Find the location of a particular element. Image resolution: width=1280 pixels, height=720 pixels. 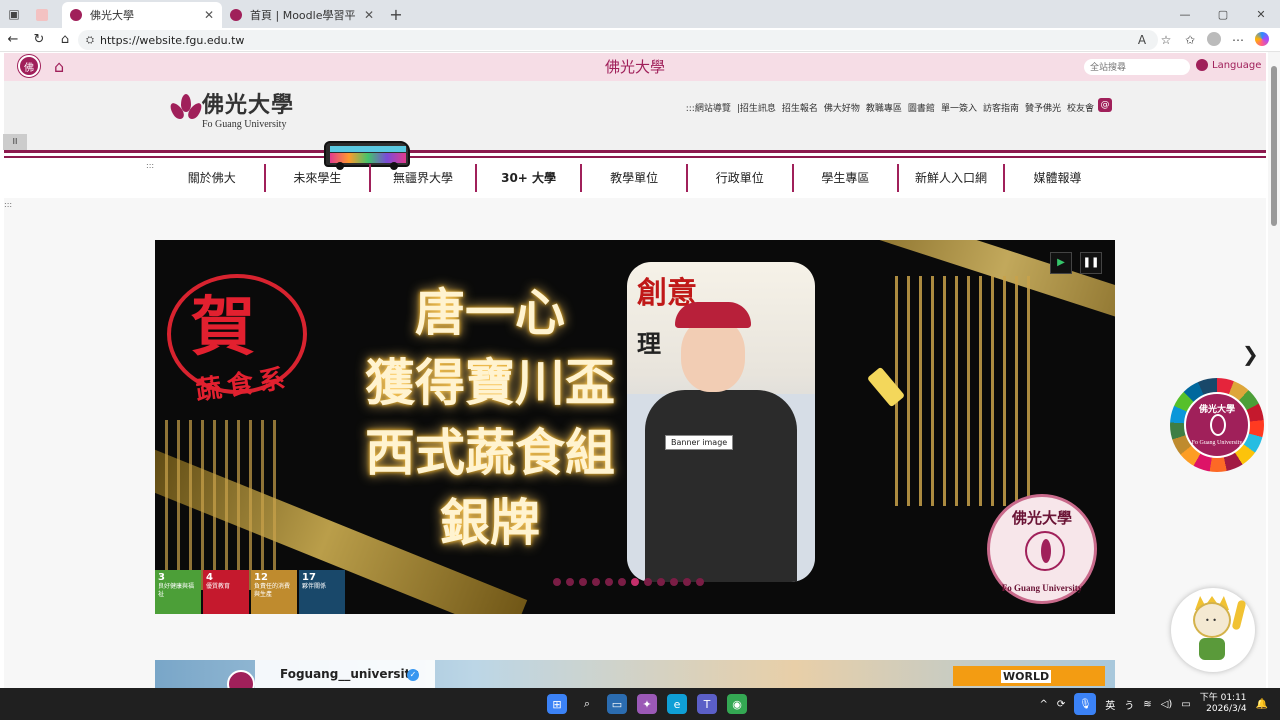

copilot-icon is located at coordinates (1262, 38).